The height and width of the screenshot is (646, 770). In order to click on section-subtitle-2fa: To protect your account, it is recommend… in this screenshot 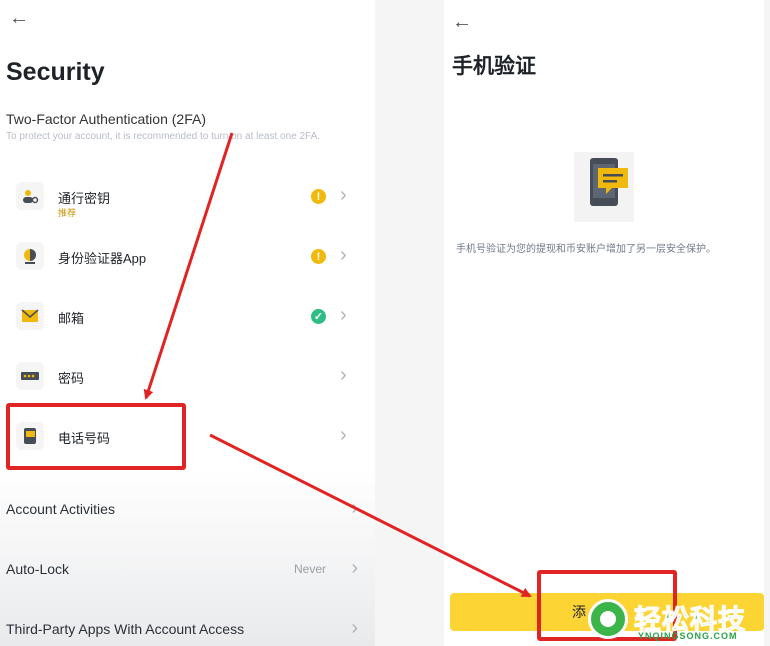, I will do `click(163, 136)`.